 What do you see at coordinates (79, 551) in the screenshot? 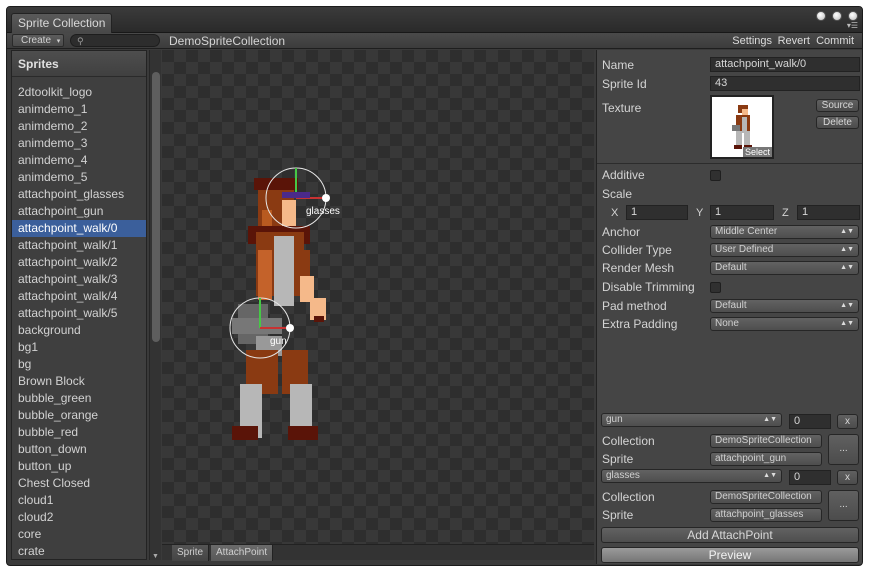
I see `sprite-list-item: crate` at bounding box center [79, 551].